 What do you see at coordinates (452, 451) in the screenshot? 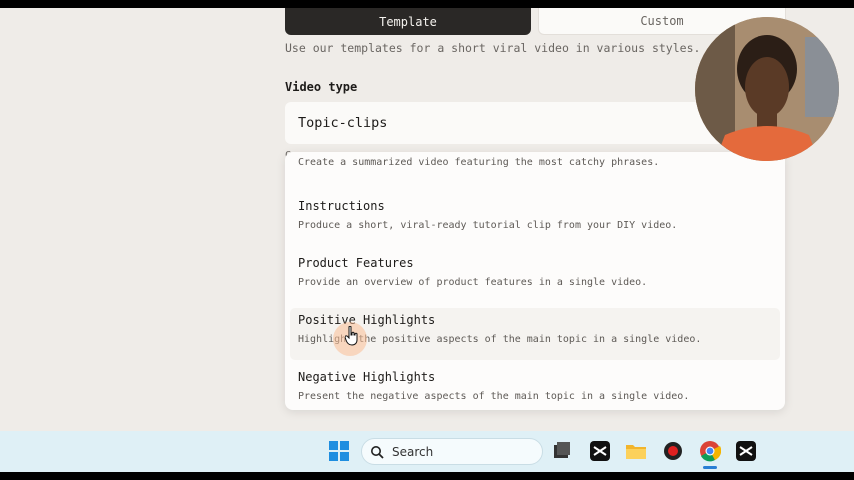
I see `taskbar-search: Search` at bounding box center [452, 451].